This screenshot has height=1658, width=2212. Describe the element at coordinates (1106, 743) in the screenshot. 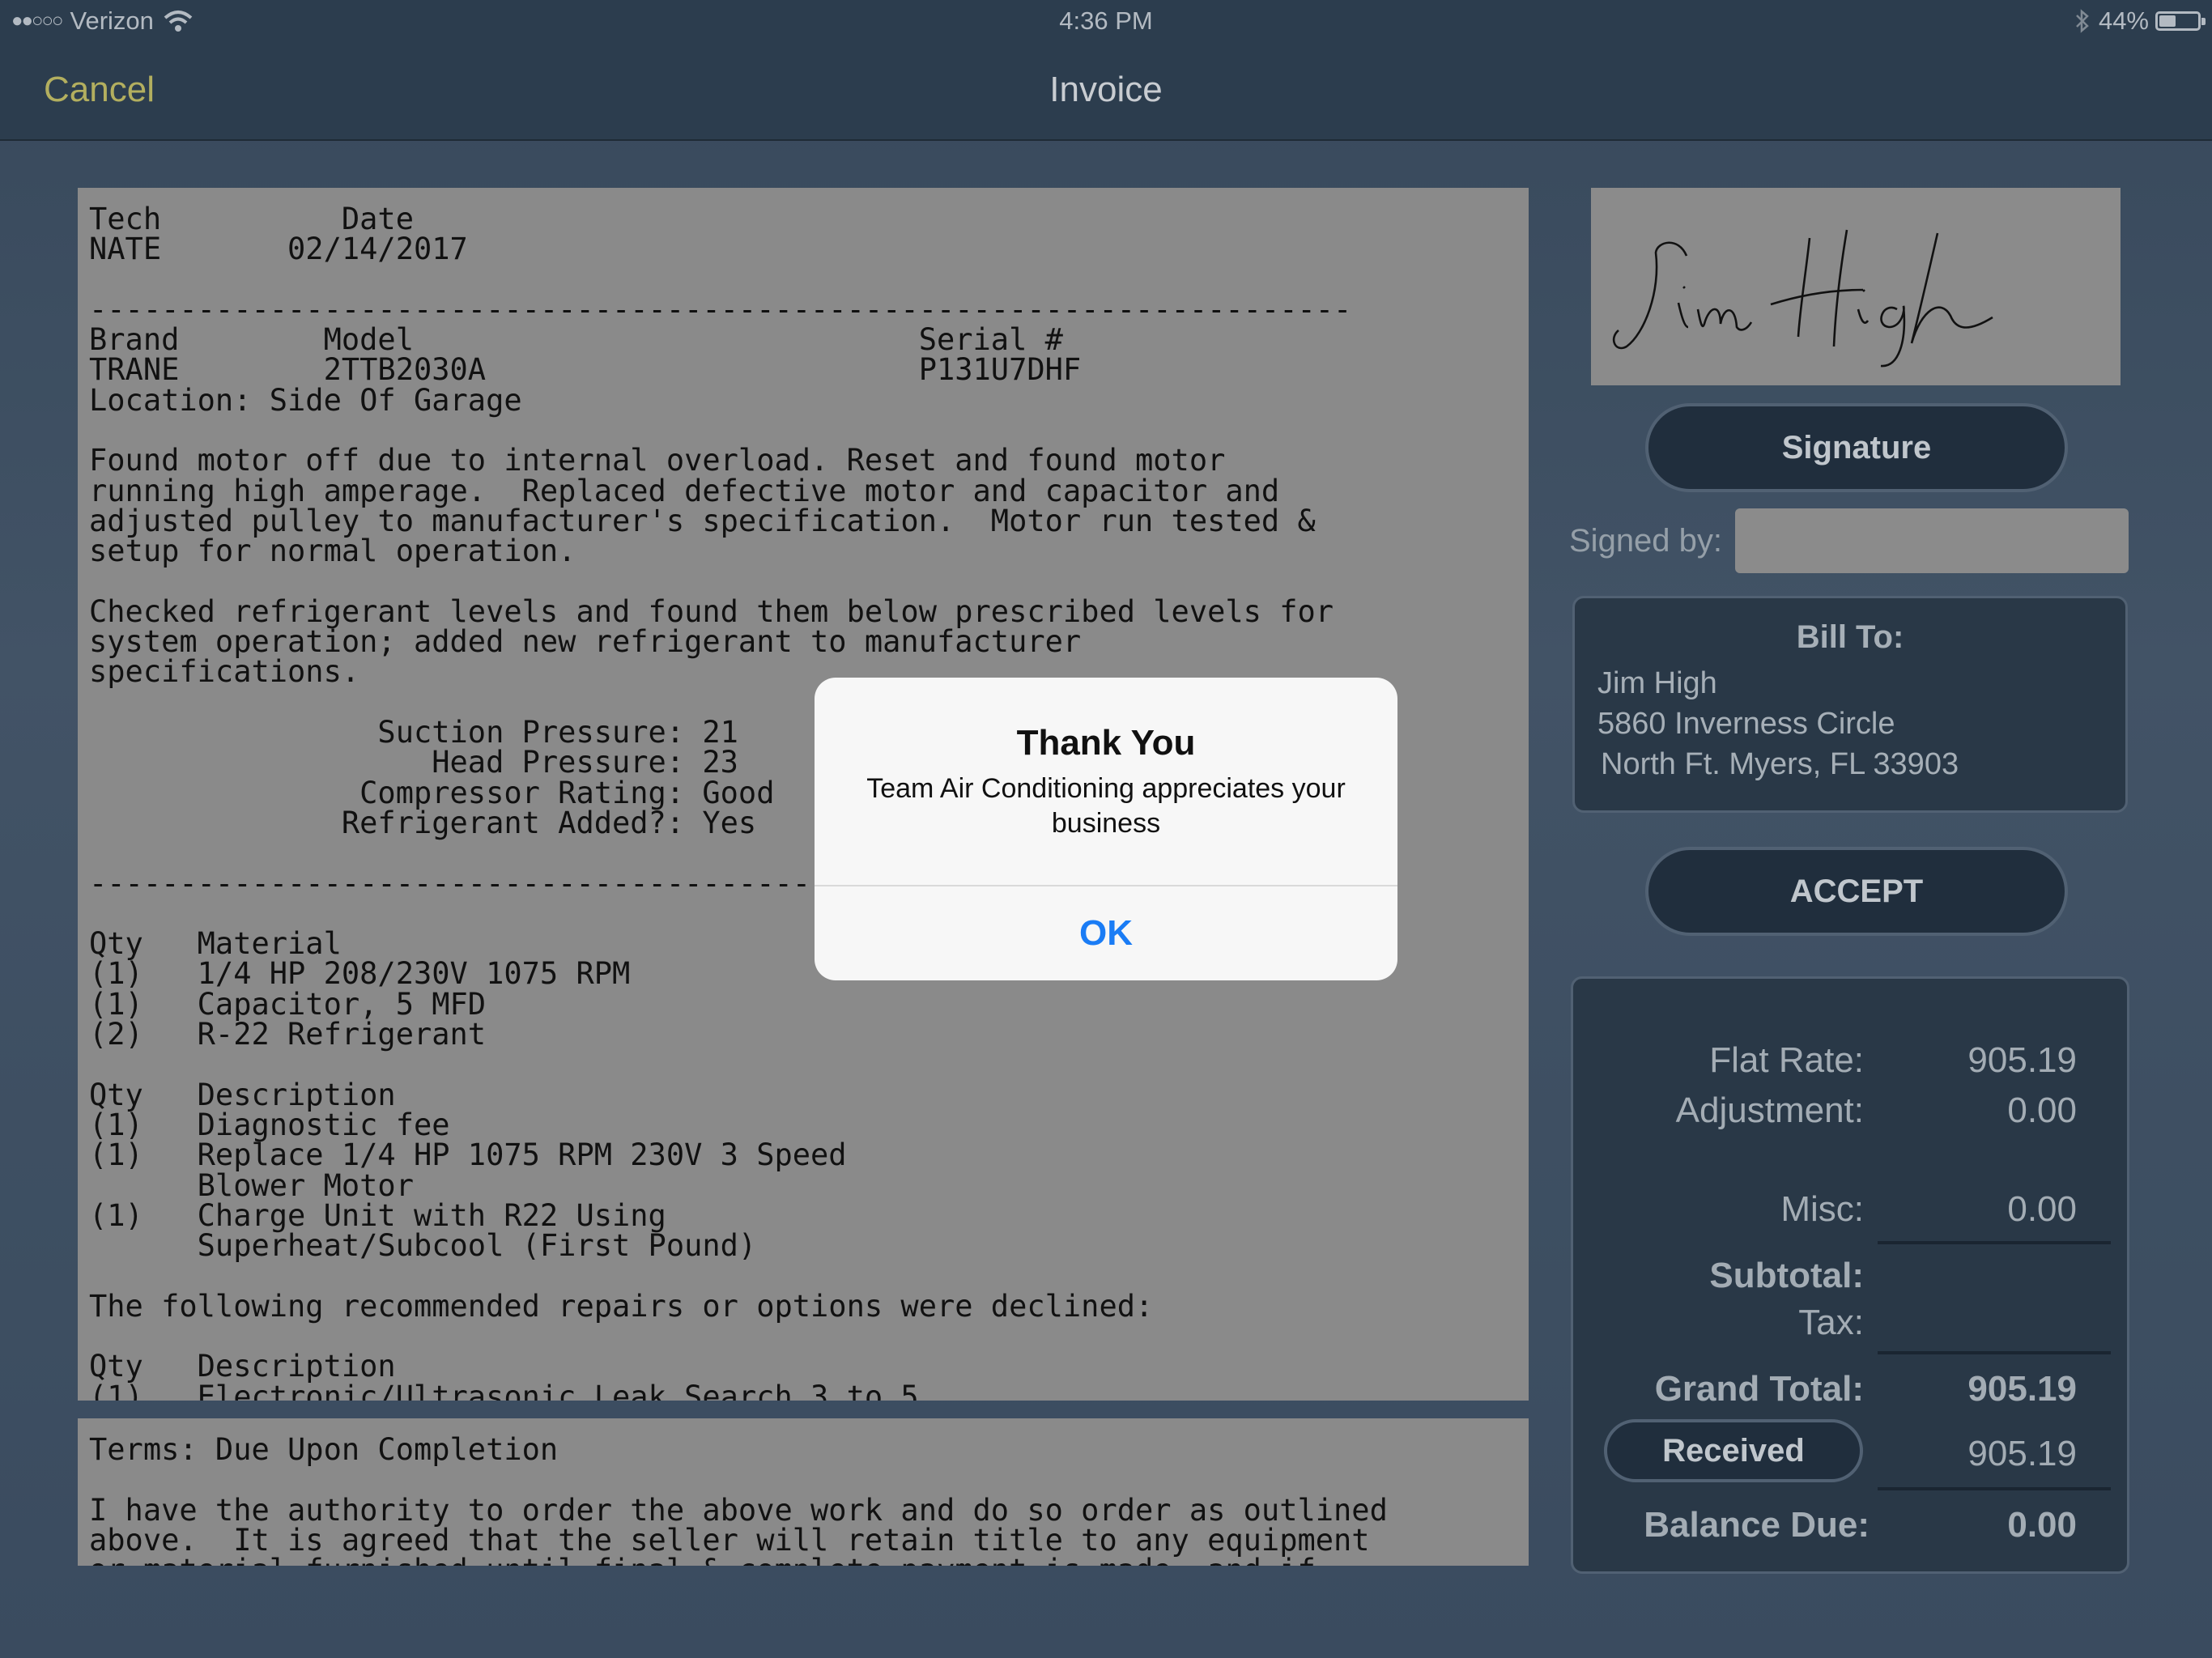

I see `alert-title: Thank You` at that location.